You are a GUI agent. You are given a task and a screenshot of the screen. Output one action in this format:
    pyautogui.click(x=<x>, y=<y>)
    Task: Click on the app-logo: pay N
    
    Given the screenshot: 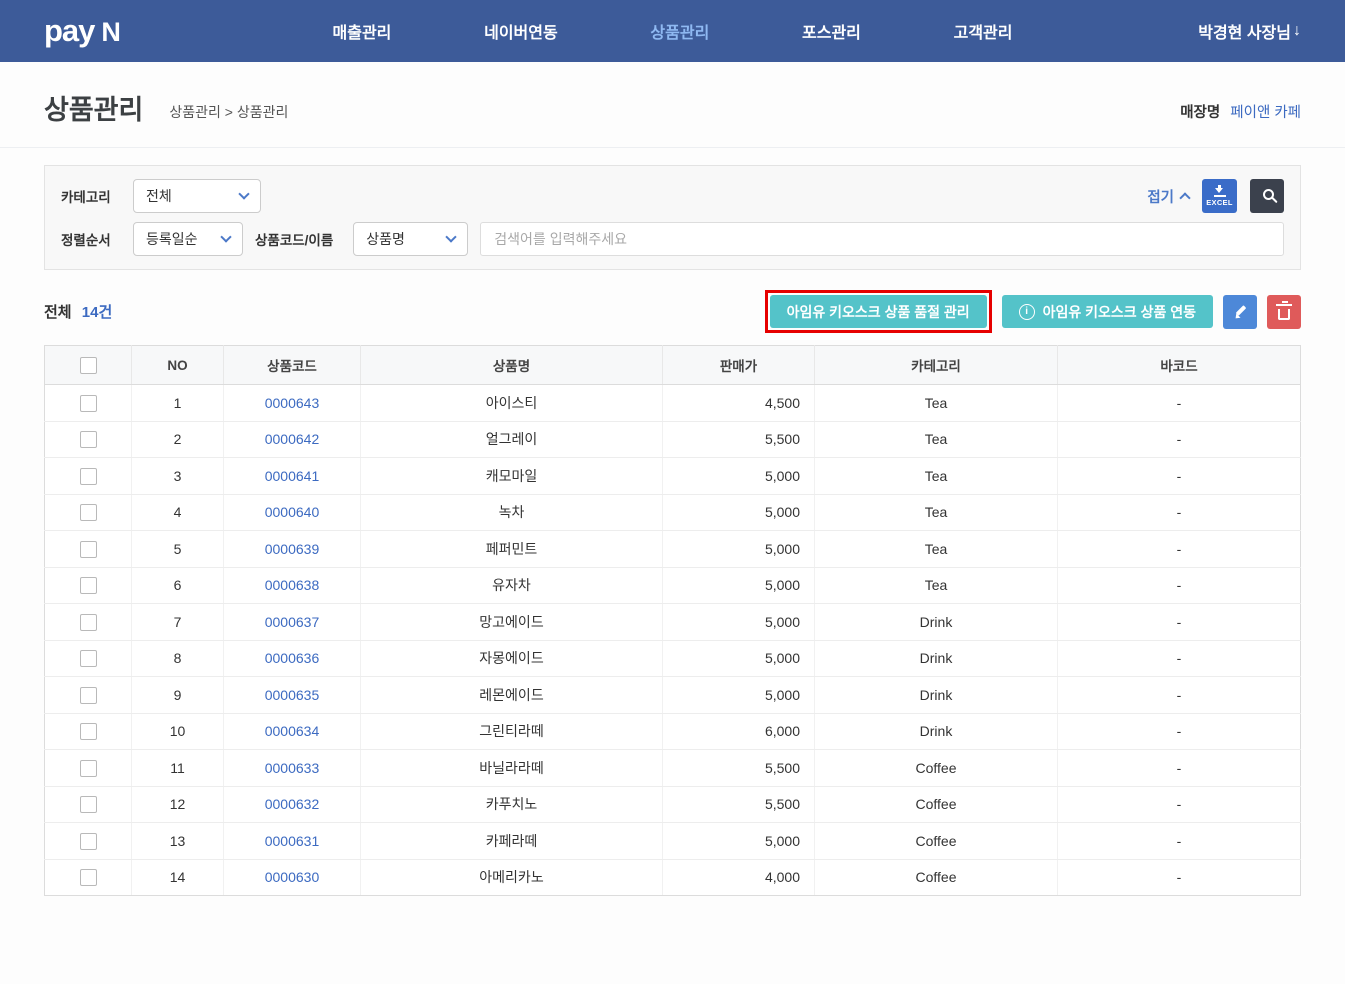 What is the action you would take?
    pyautogui.click(x=82, y=31)
    